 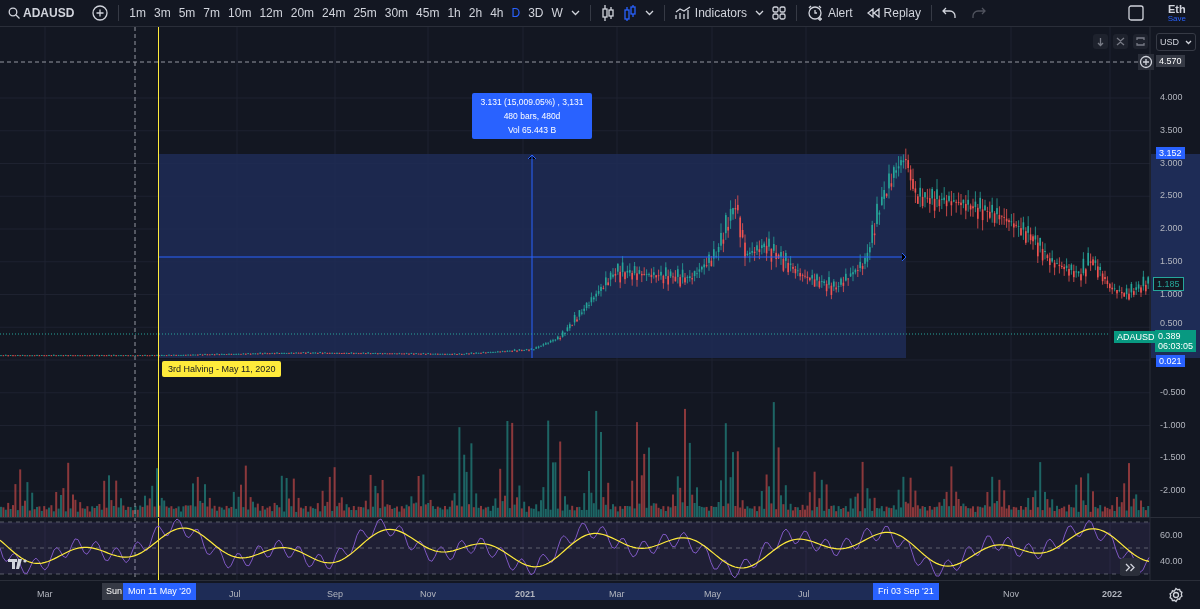 I want to click on price-label: 1.185, so click(x=1168, y=284).